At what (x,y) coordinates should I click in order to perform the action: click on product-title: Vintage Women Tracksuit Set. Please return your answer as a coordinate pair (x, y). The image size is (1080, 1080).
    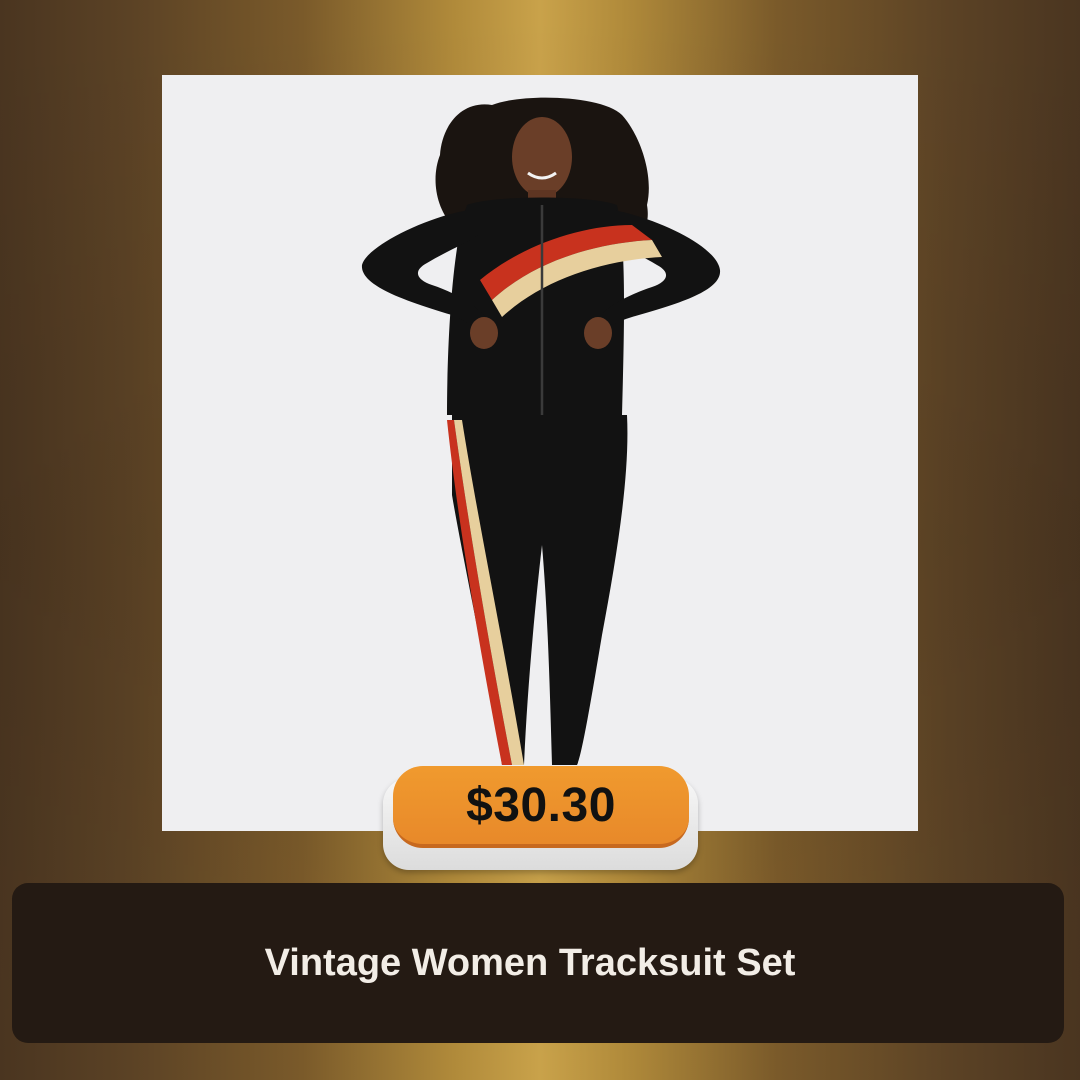
    Looking at the image, I should click on (530, 962).